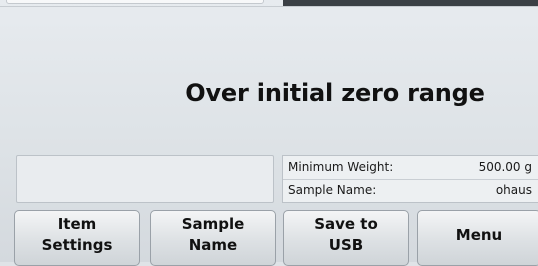 The image size is (538, 266). I want to click on left-info-panel, so click(145, 179).